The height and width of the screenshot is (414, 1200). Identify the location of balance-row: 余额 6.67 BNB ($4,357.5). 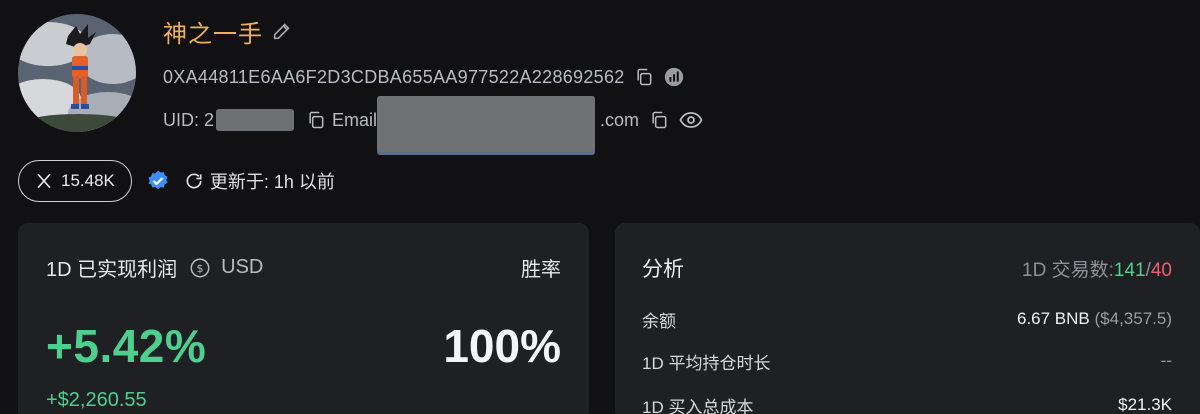
(907, 319).